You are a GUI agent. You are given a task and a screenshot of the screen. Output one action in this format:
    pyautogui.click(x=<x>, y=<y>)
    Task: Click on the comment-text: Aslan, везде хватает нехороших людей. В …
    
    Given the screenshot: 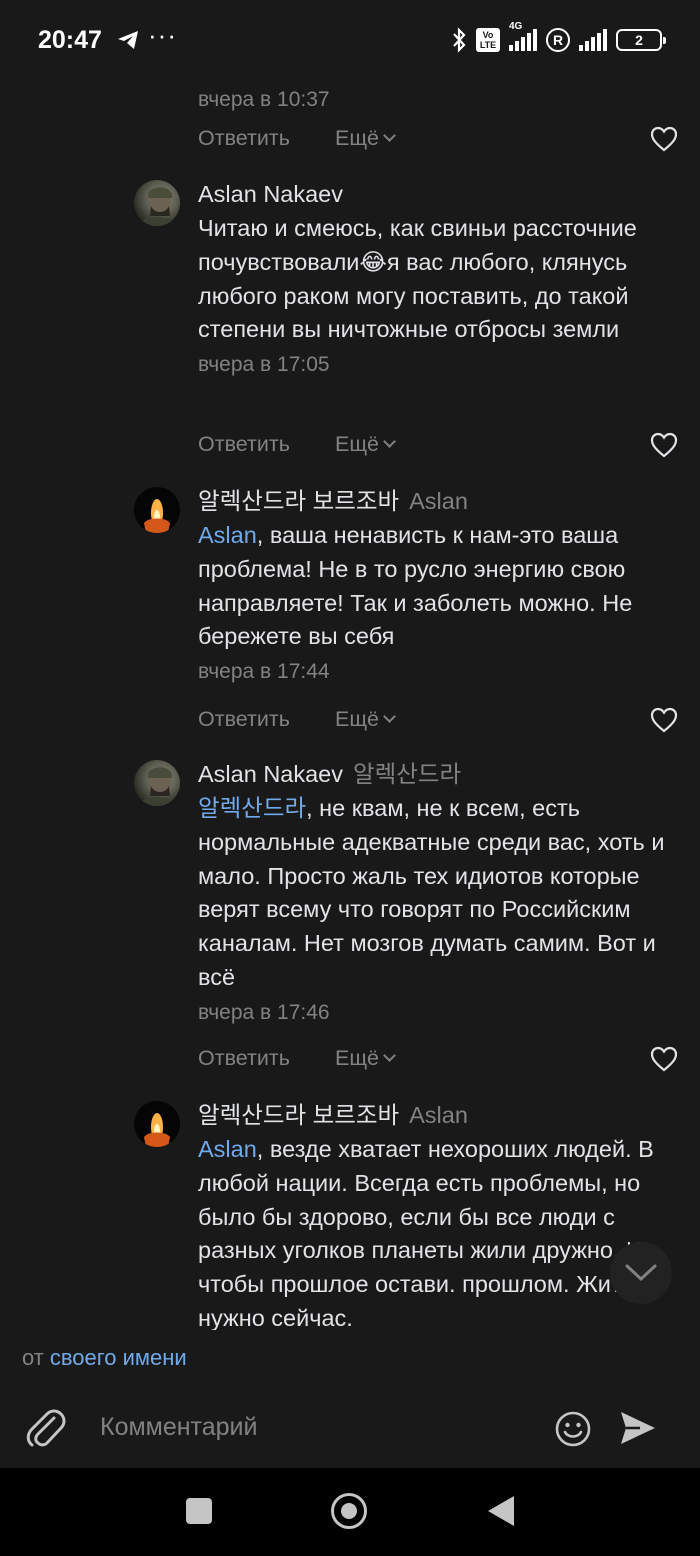 What is the action you would take?
    pyautogui.click(x=442, y=1231)
    